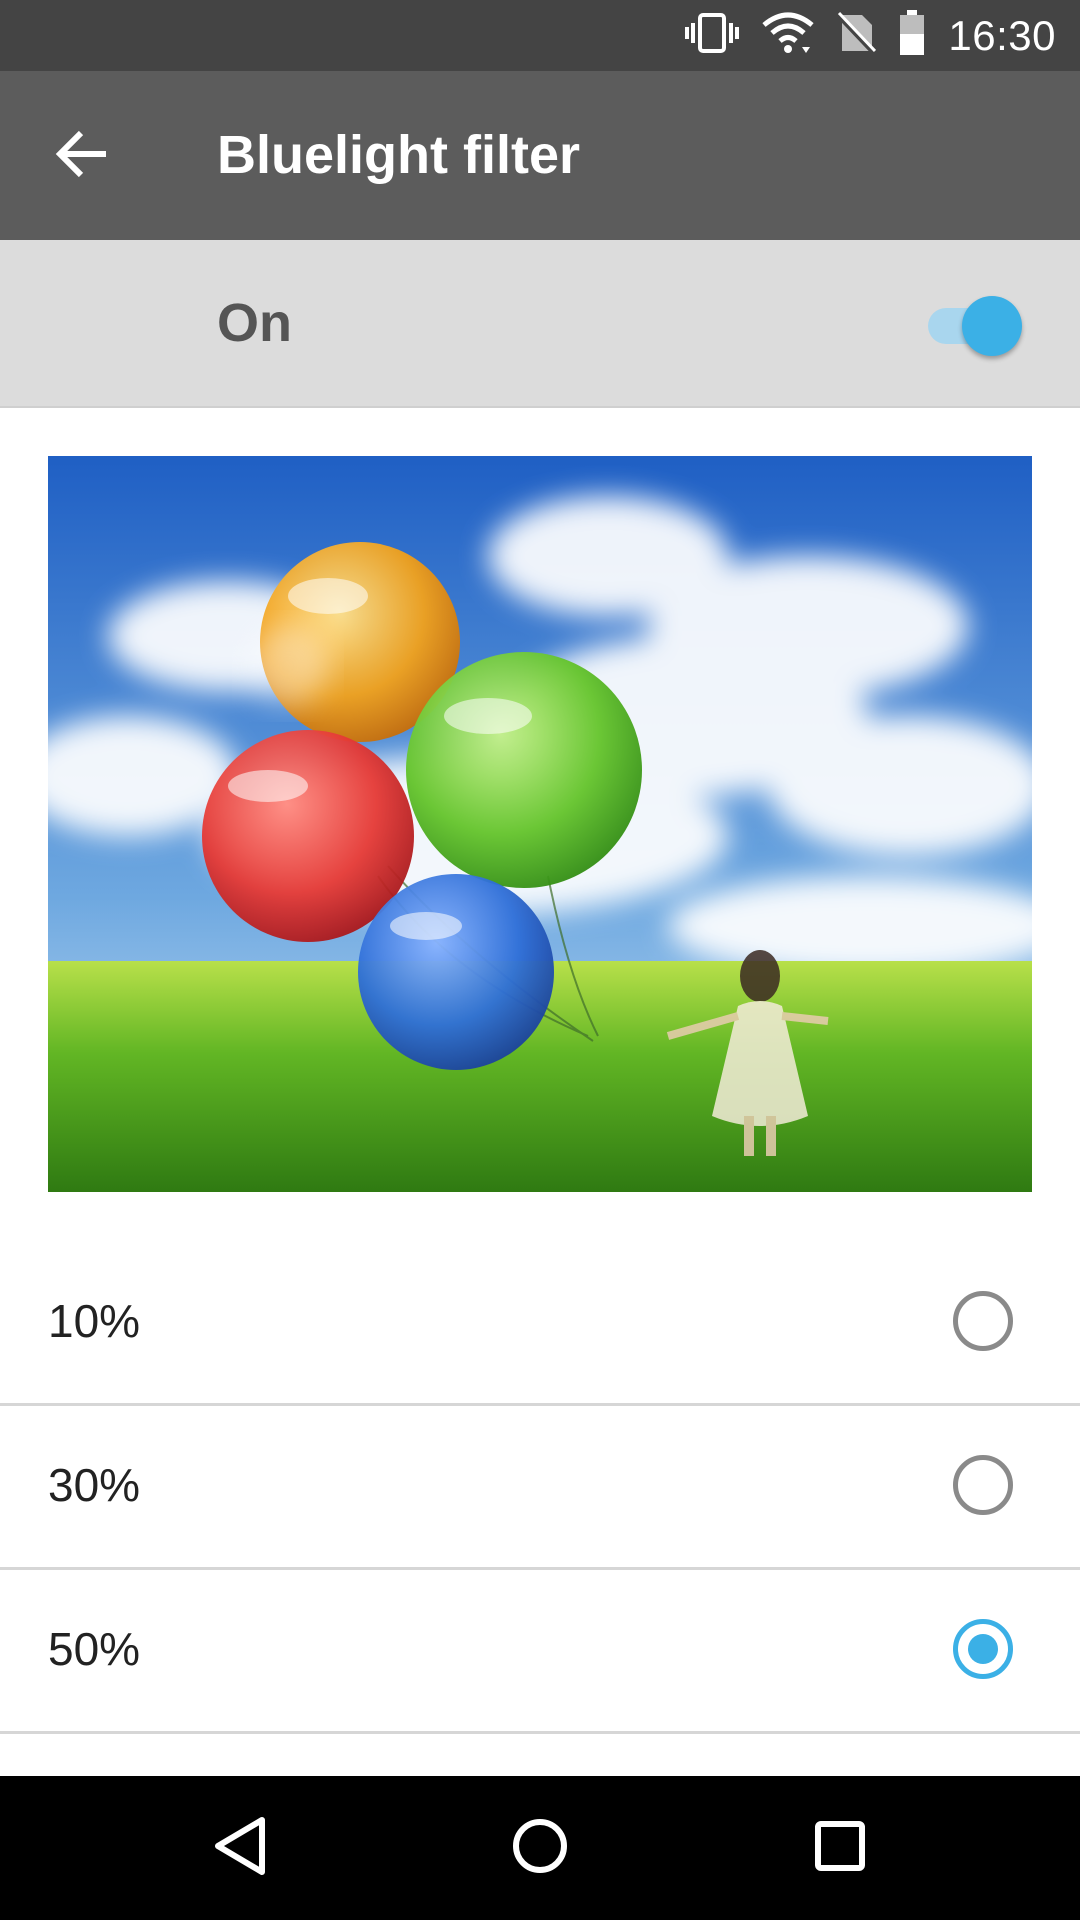 The height and width of the screenshot is (1920, 1080). I want to click on option-row-10: 10%, so click(540, 1323).